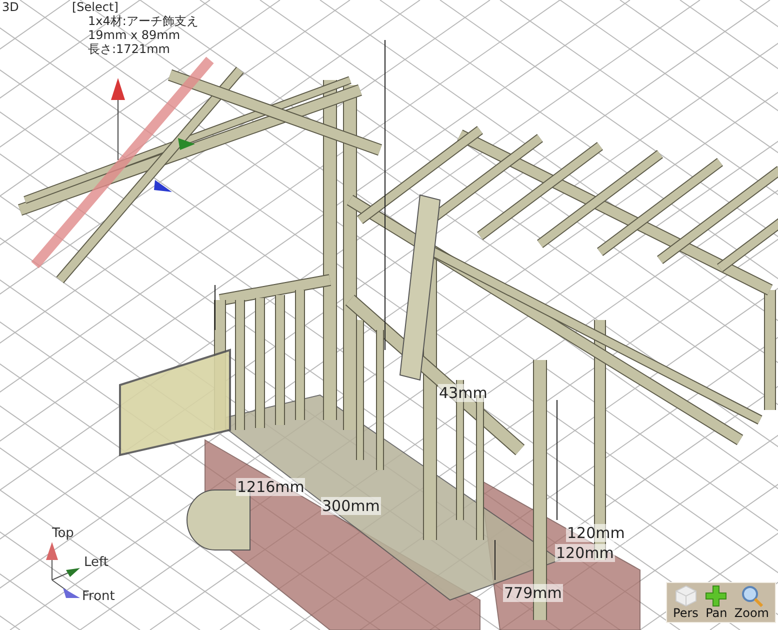 The height and width of the screenshot is (630, 778). I want to click on mode-label: [Select], so click(96, 7).